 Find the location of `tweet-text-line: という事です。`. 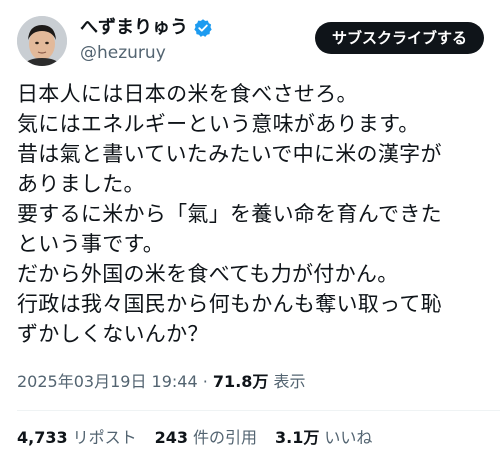

tweet-text-line: という事です。 is located at coordinates (90, 244).